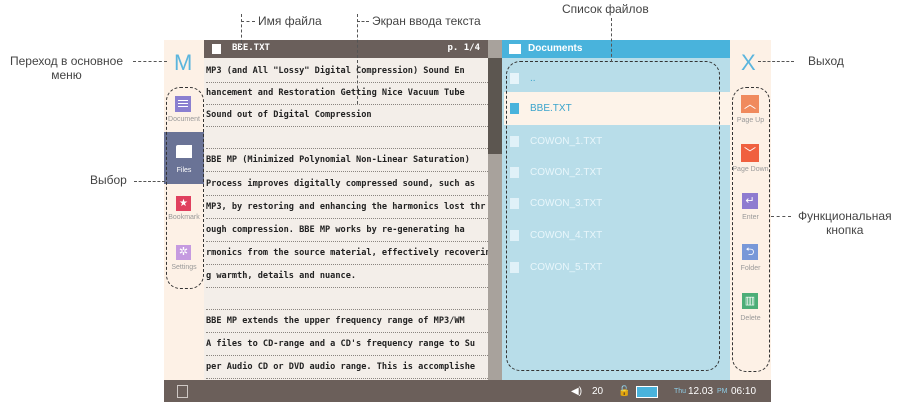  What do you see at coordinates (751, 229) in the screenshot?
I see `function-region` at bounding box center [751, 229].